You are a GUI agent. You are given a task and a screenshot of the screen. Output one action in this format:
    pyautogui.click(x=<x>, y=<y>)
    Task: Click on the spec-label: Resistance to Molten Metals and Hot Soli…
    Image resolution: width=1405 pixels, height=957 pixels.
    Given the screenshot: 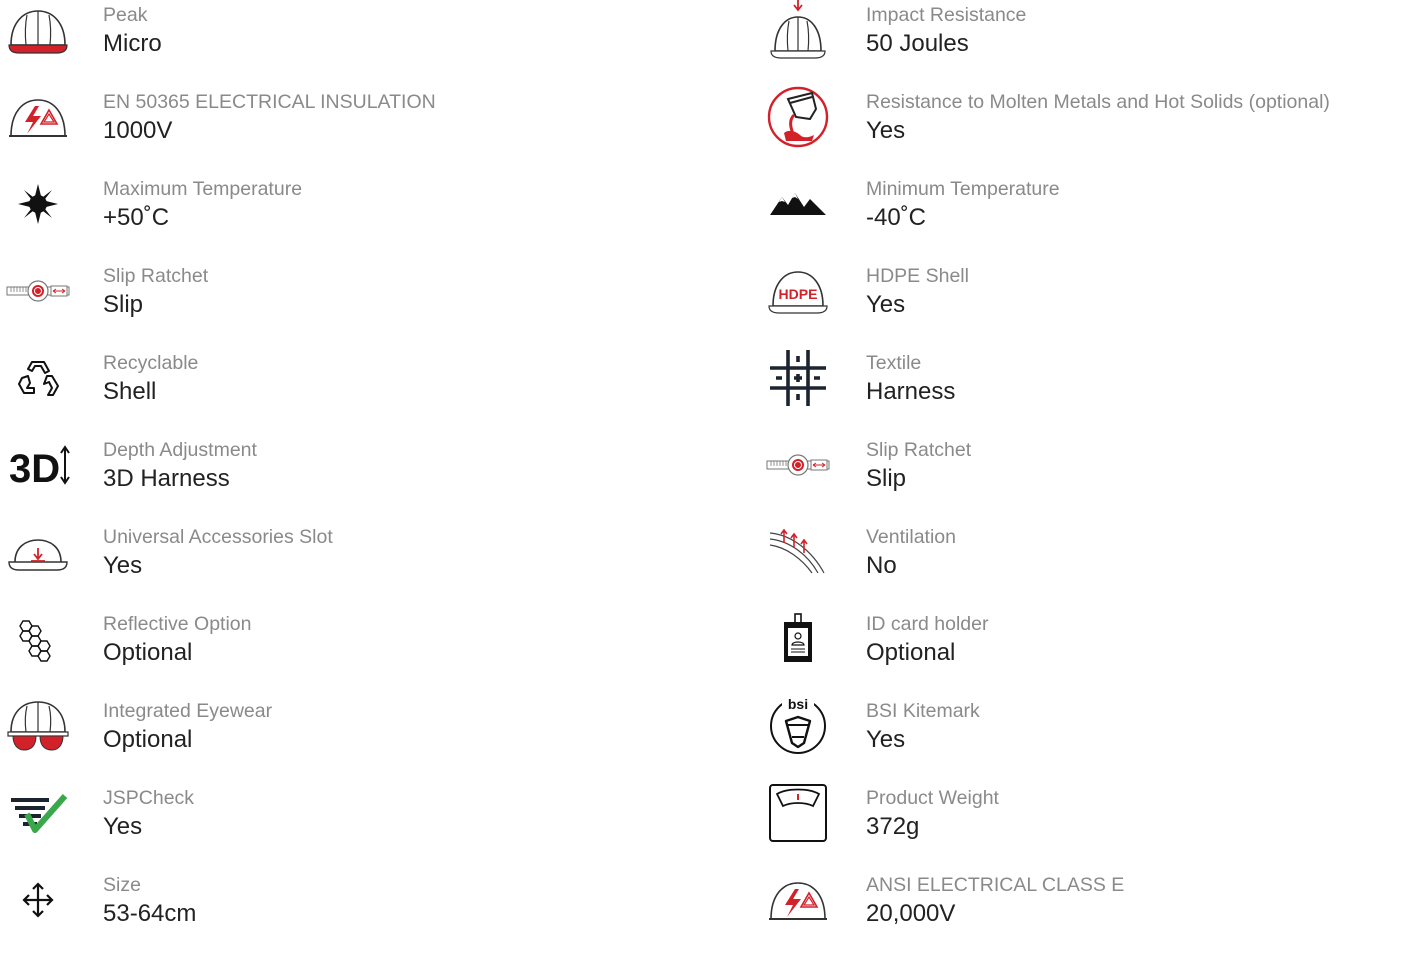 What is the action you would take?
    pyautogui.click(x=1098, y=102)
    